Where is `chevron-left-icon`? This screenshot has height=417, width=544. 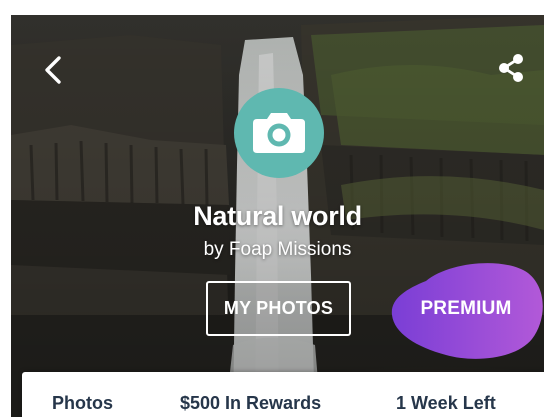
chevron-left-icon is located at coordinates (53, 70).